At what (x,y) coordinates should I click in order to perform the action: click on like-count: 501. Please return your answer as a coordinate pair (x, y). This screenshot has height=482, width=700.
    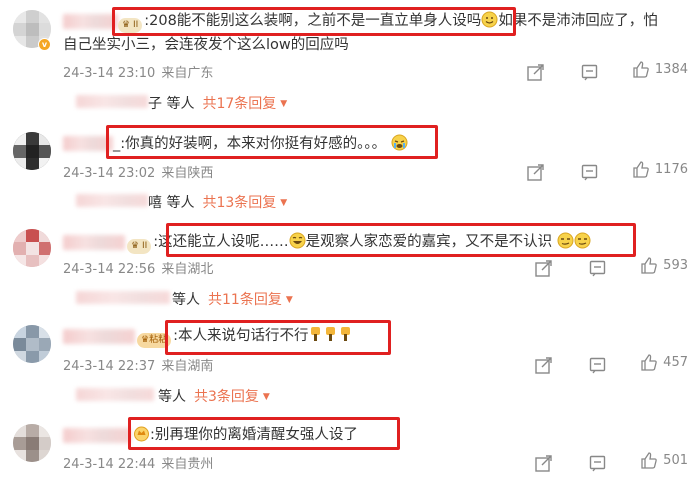
    Looking at the image, I should click on (675, 460).